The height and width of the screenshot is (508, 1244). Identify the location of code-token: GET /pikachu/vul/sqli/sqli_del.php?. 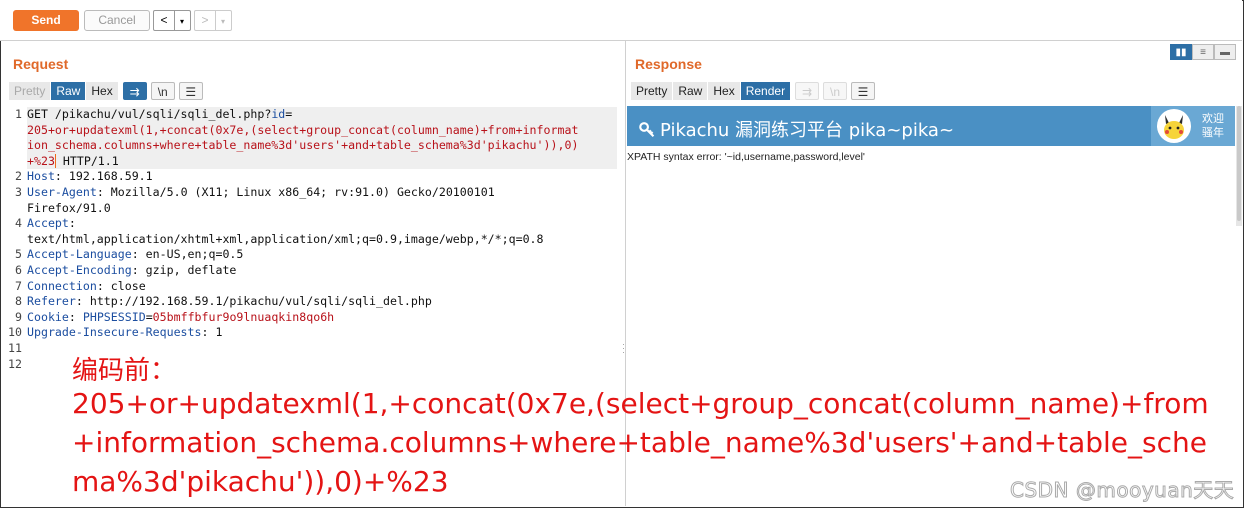
(149, 114).